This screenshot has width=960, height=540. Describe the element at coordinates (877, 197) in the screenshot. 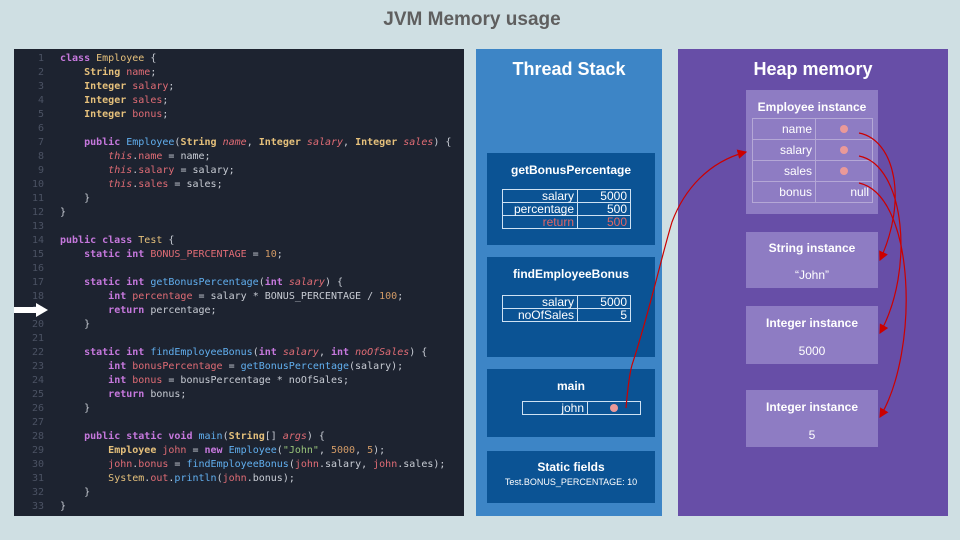

I see `ref-arrow-name-string` at that location.